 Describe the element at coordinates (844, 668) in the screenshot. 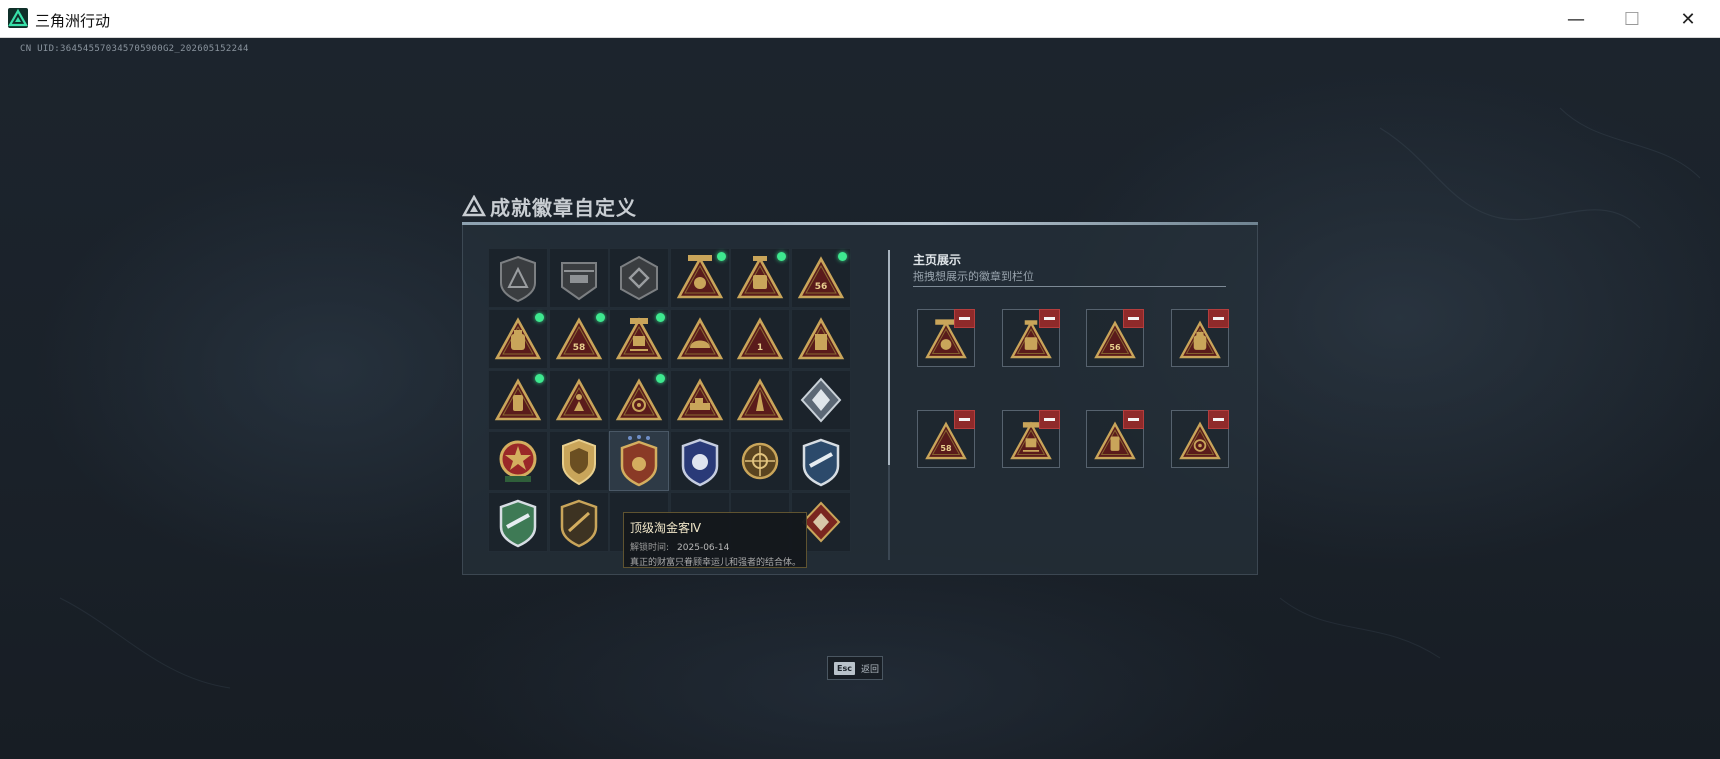

I see `esc-key-hint: Esc` at that location.